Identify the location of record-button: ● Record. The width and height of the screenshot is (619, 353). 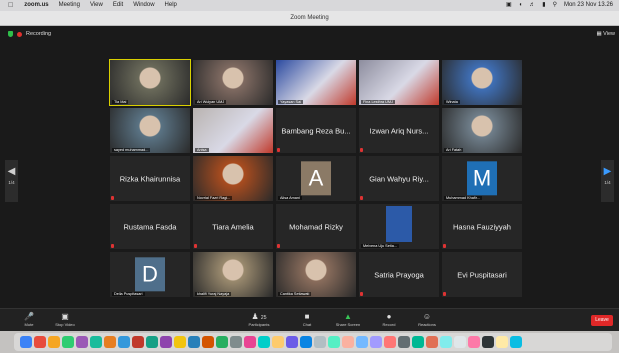
(389, 319).